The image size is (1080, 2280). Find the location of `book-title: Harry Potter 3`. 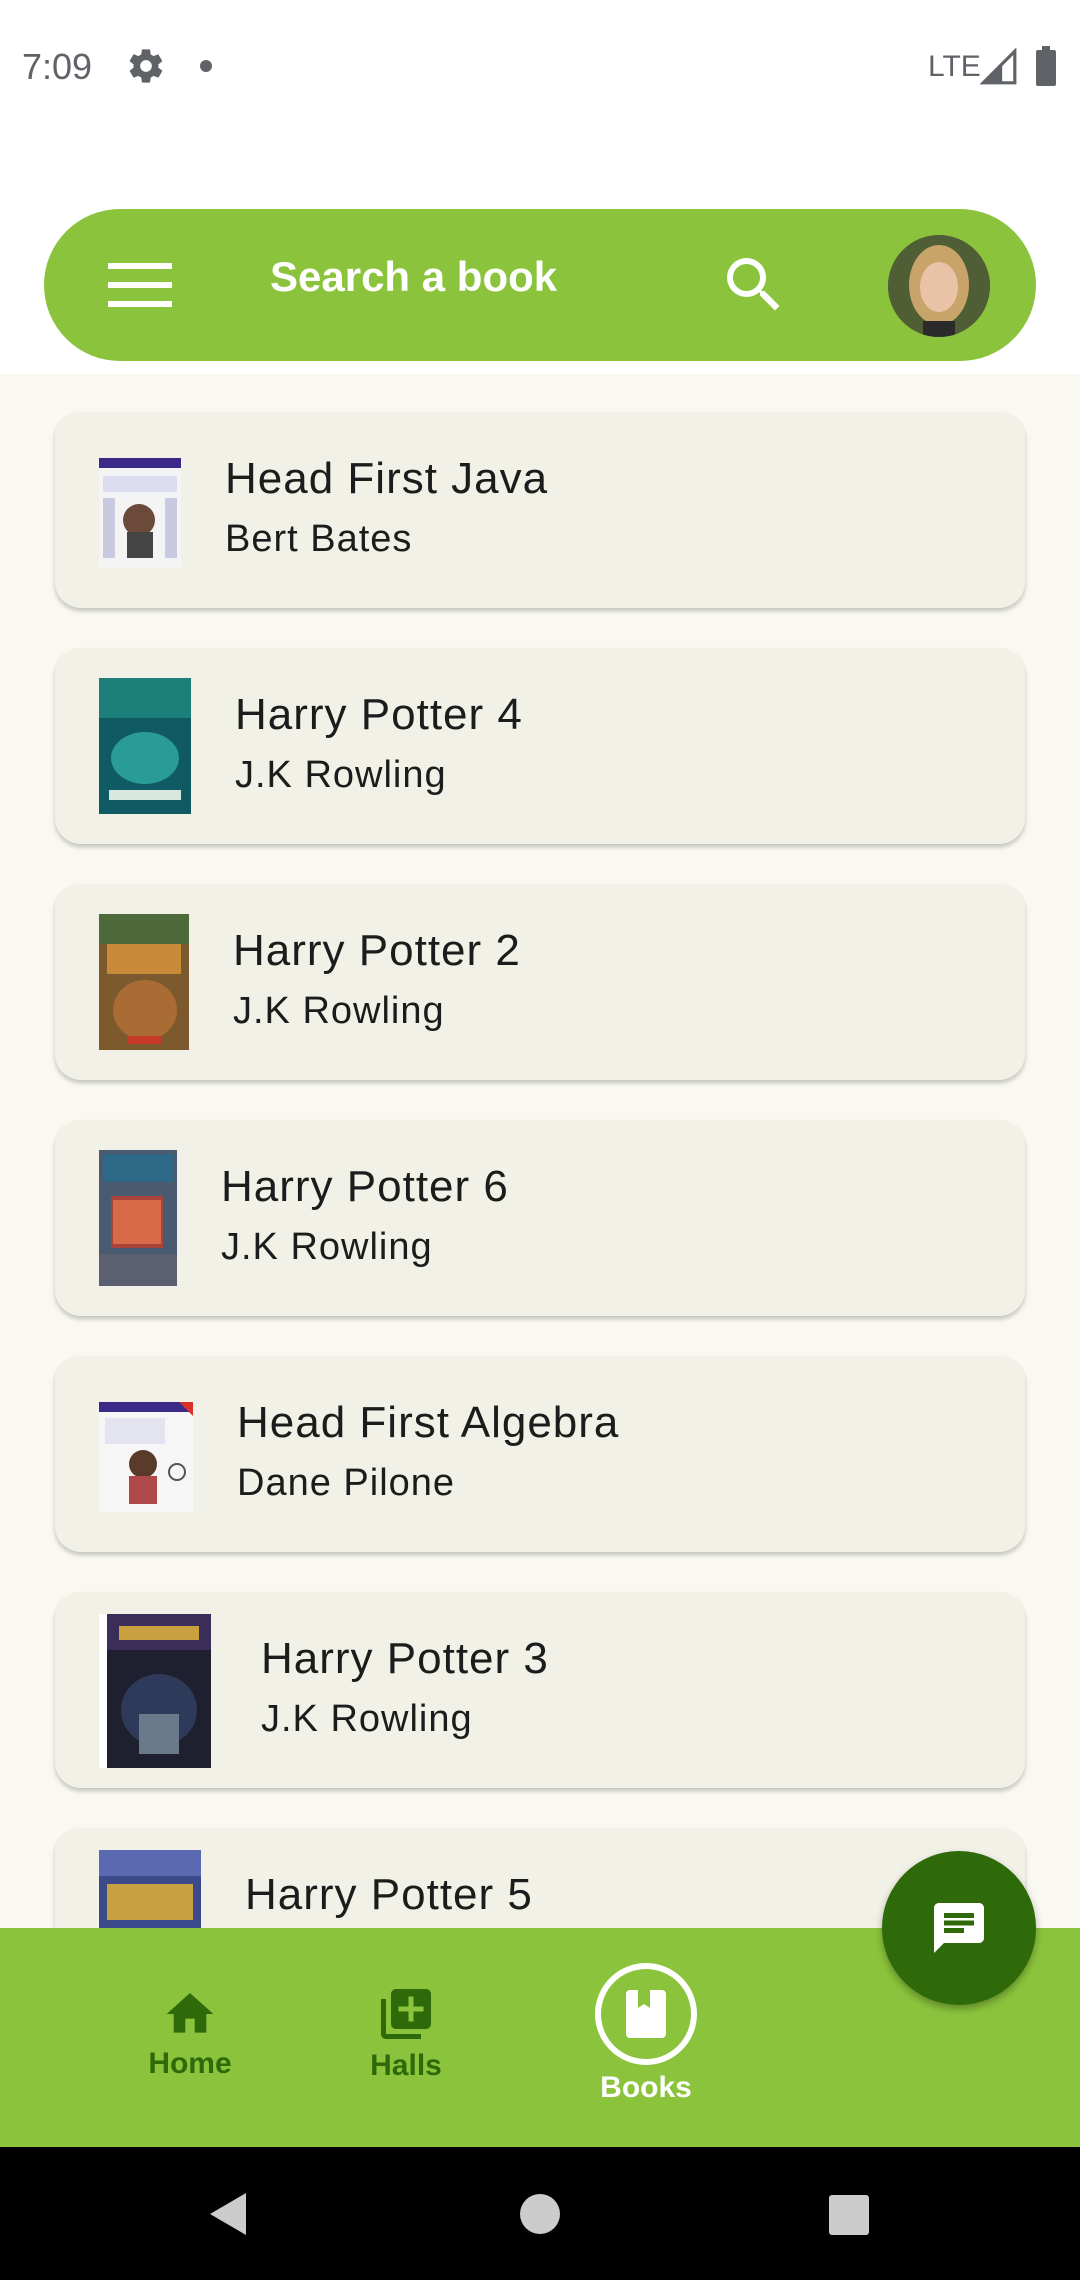

book-title: Harry Potter 3 is located at coordinates (405, 1658).